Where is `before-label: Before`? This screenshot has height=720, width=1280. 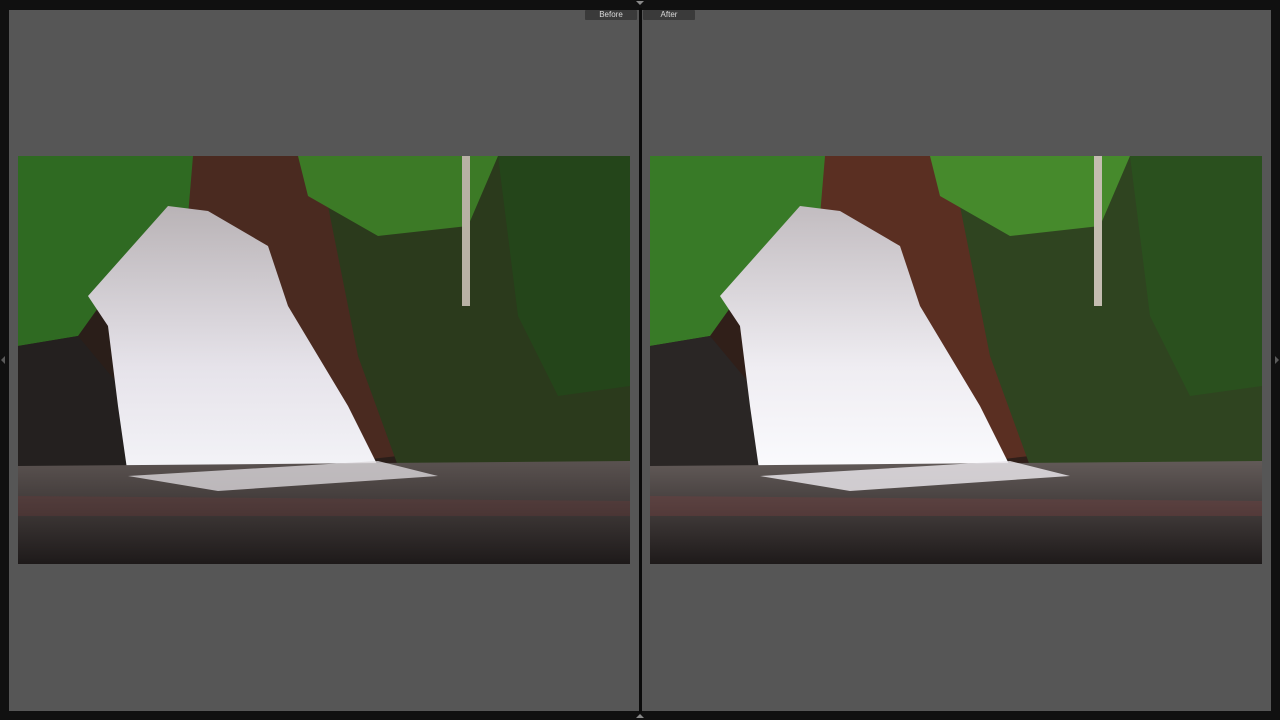 before-label: Before is located at coordinates (611, 15).